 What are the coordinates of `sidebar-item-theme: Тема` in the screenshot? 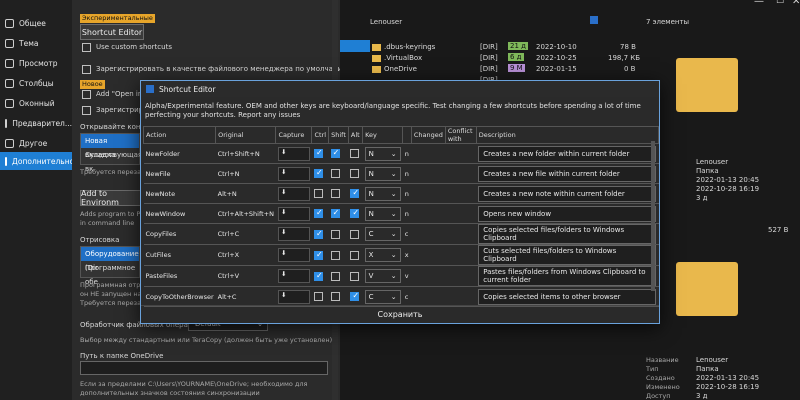 It's located at (36, 43).